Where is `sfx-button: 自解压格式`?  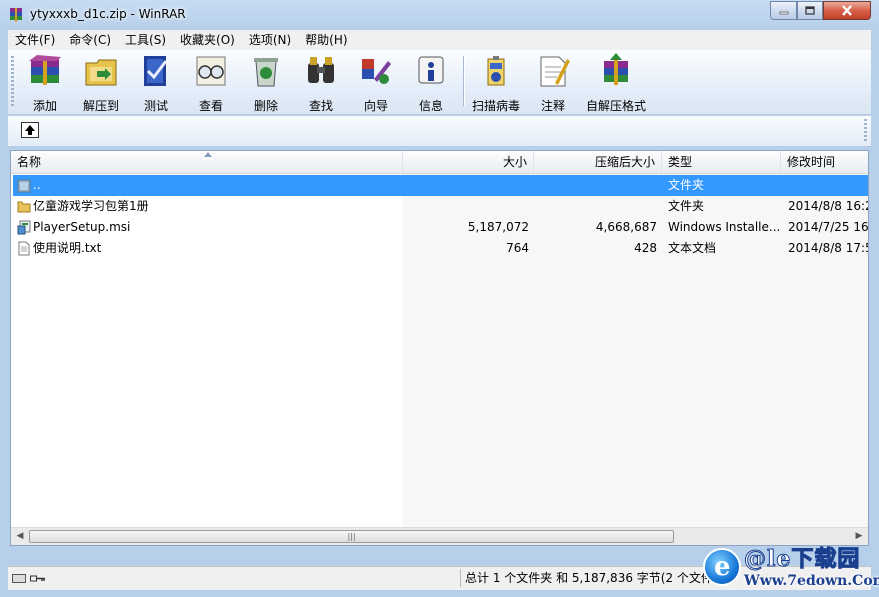 sfx-button: 自解压格式 is located at coordinates (616, 83).